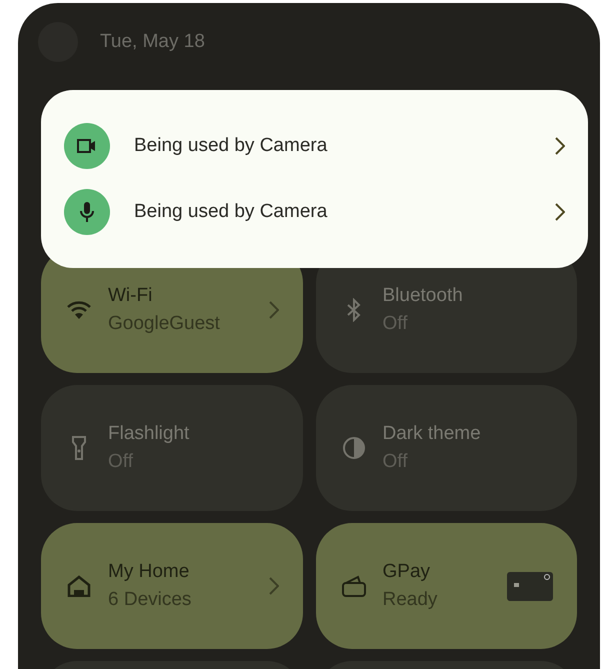 The image size is (613, 669). Describe the element at coordinates (423, 296) in the screenshot. I see `tile-label: Bluetooth` at that location.